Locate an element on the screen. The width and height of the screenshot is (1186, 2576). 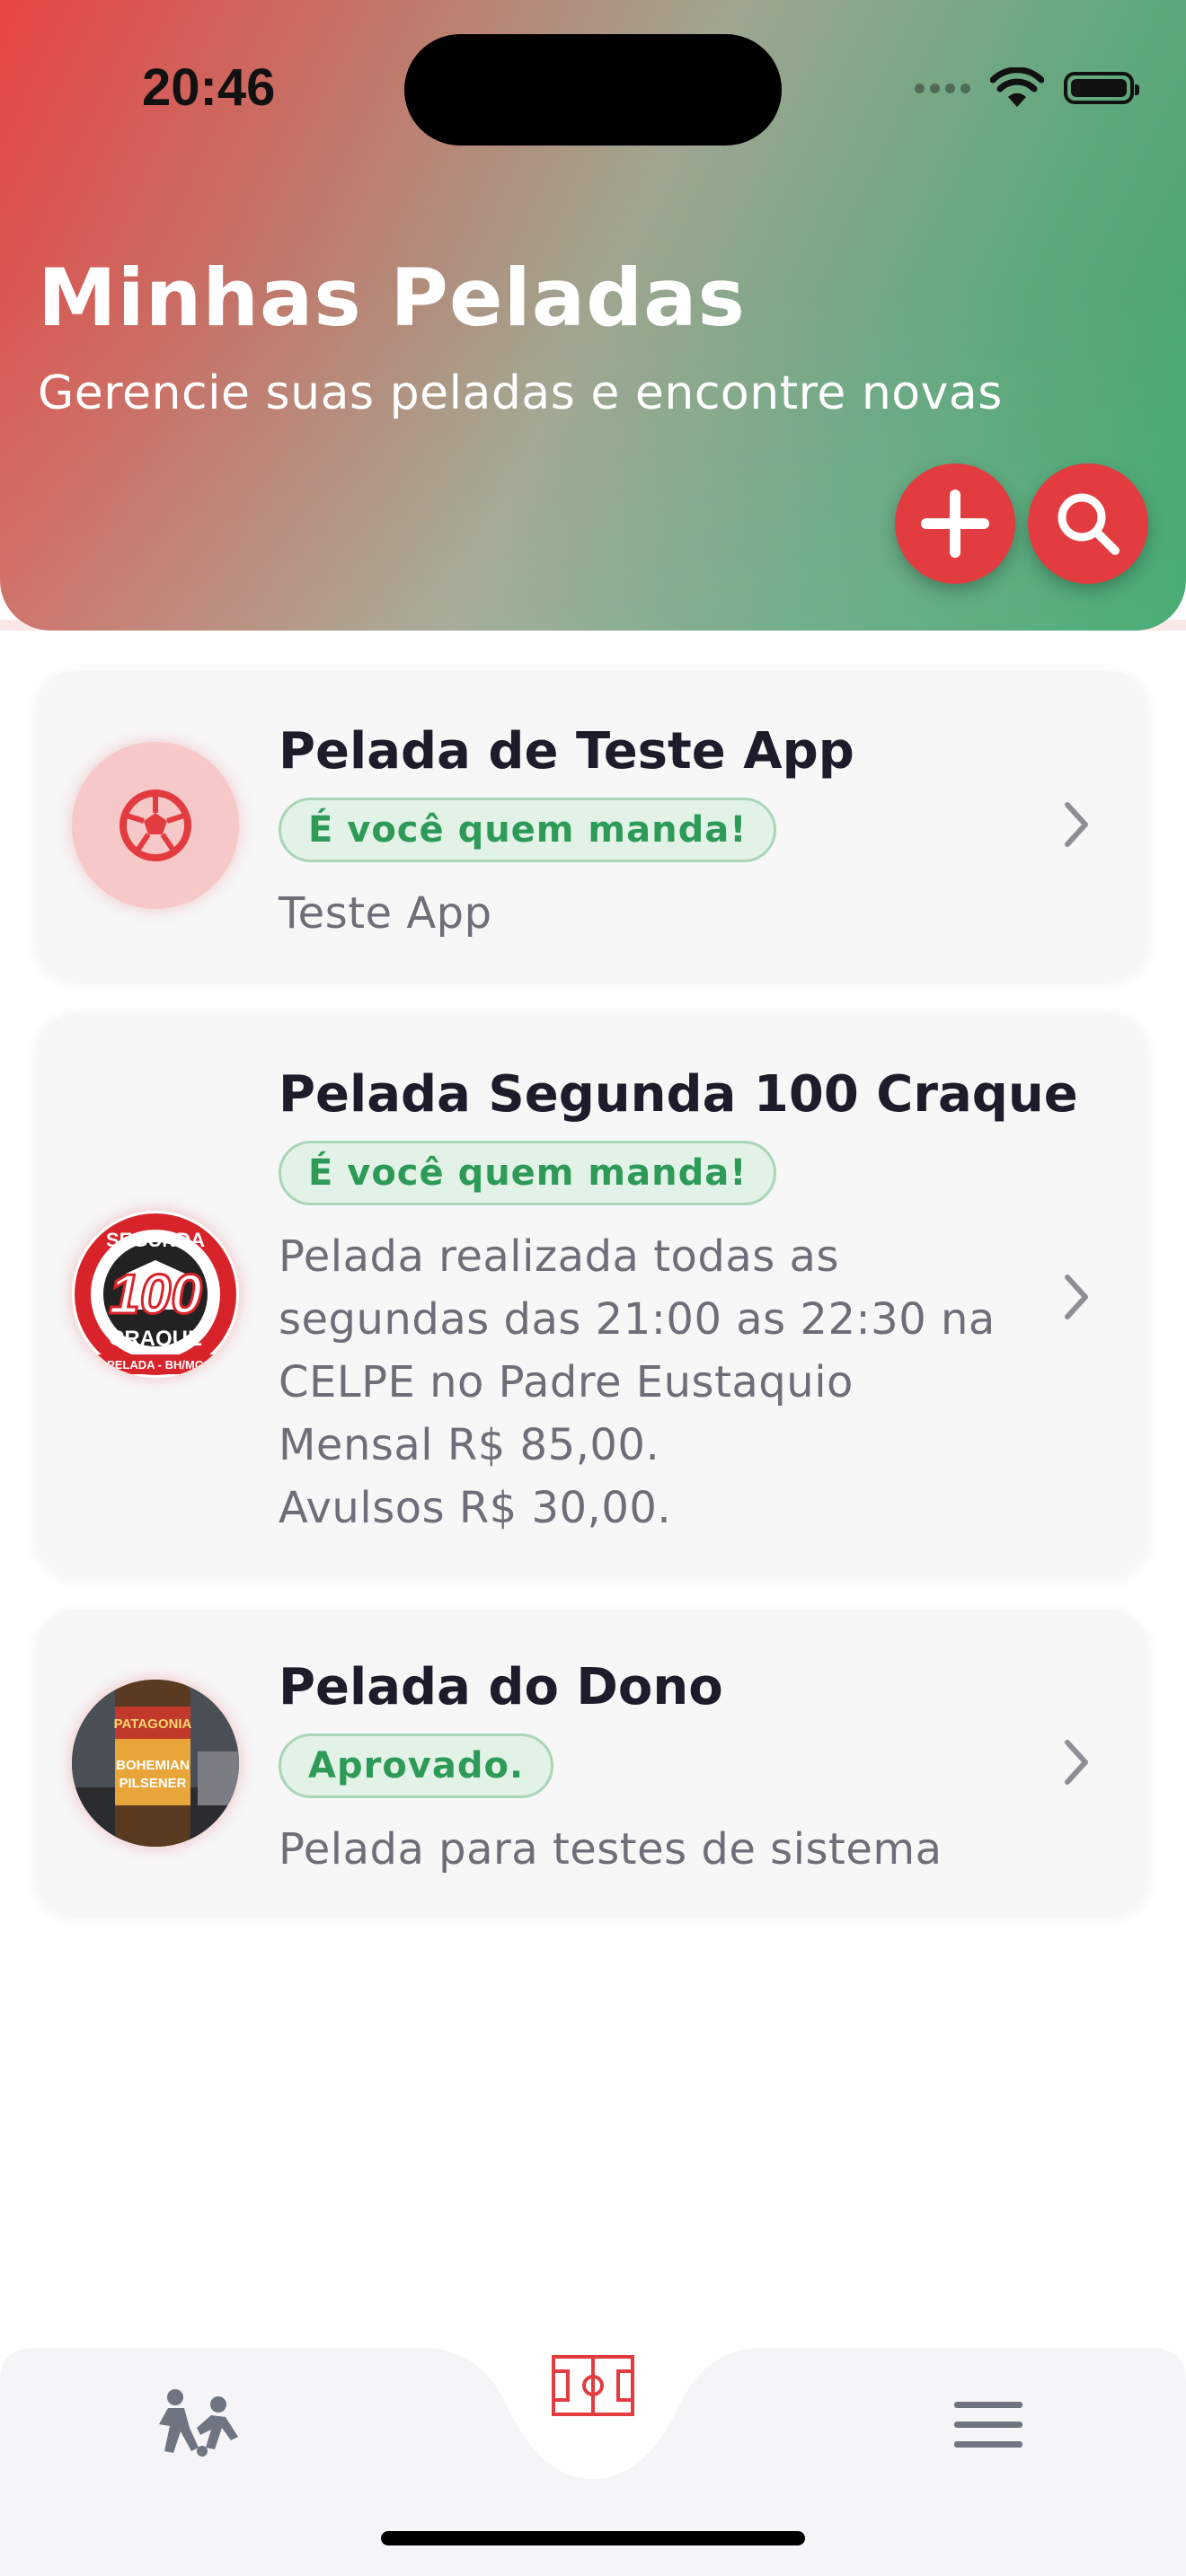
pelada-title: Pelada de Teste App is located at coordinates (566, 751).